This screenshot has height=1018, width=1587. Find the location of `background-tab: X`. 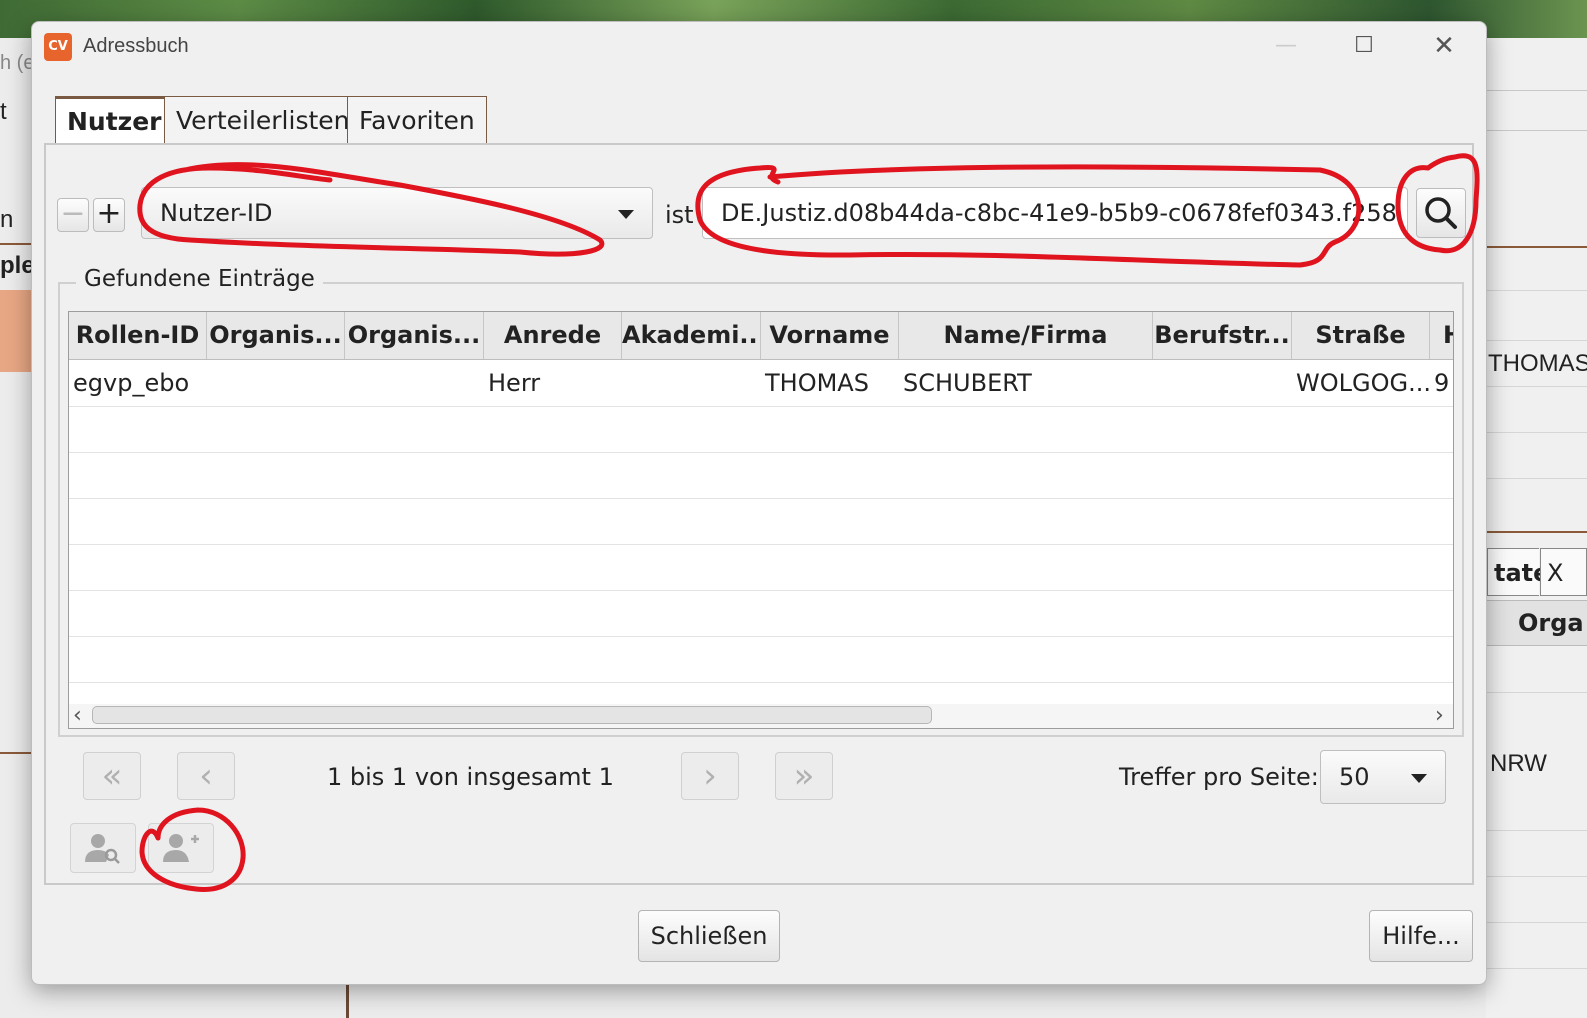

background-tab: X is located at coordinates (1563, 572).